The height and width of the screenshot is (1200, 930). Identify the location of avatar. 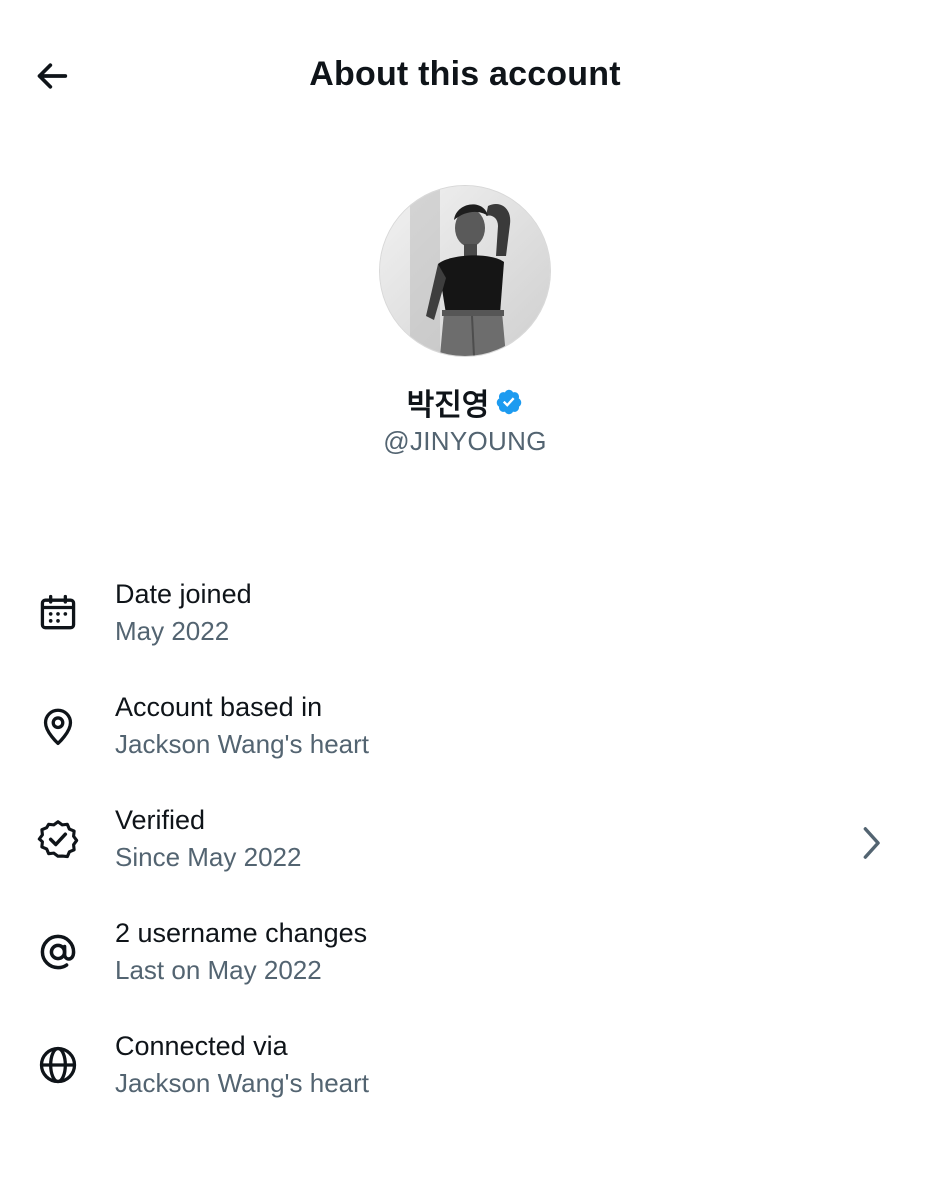
(465, 271).